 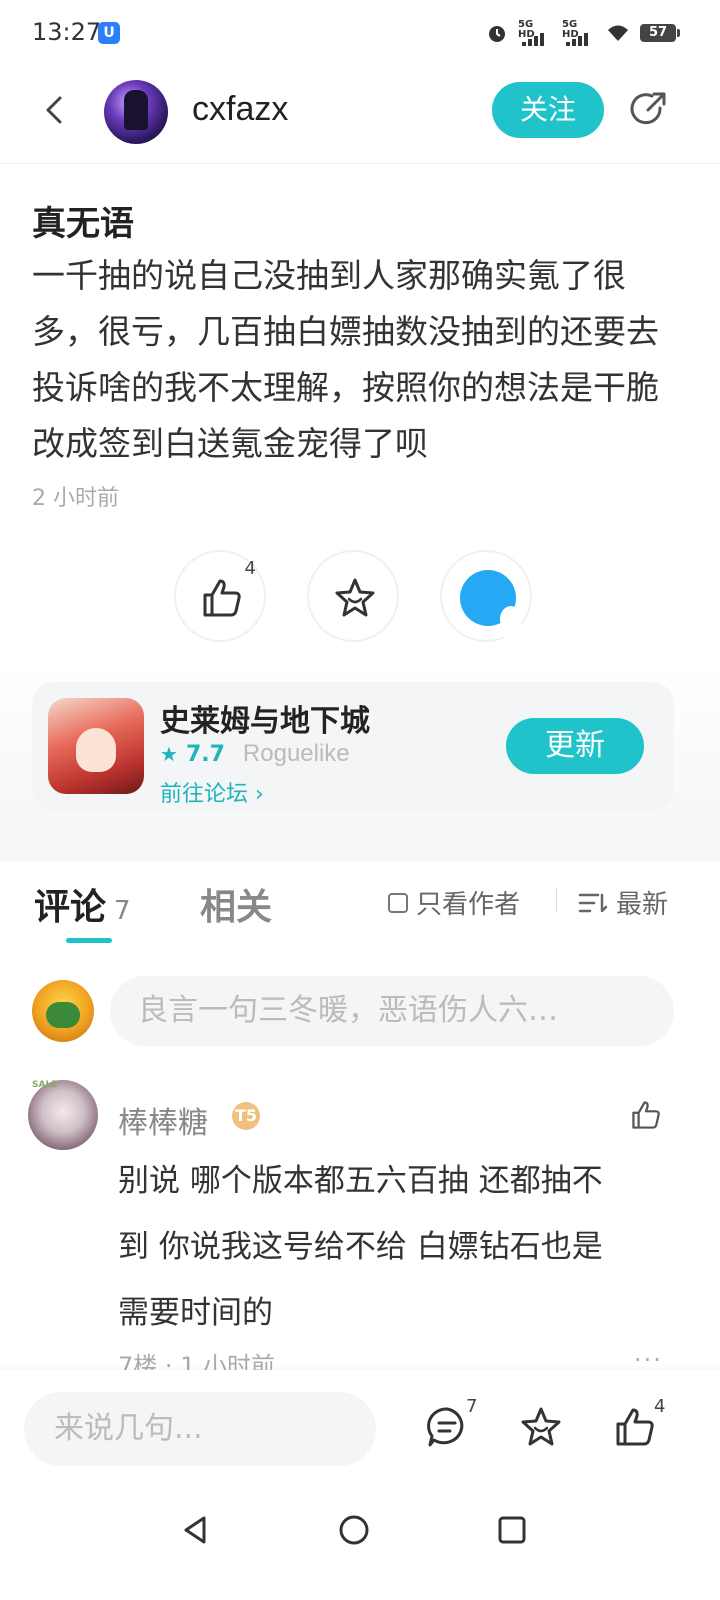 I want to click on share-qq-button, so click(x=486, y=596).